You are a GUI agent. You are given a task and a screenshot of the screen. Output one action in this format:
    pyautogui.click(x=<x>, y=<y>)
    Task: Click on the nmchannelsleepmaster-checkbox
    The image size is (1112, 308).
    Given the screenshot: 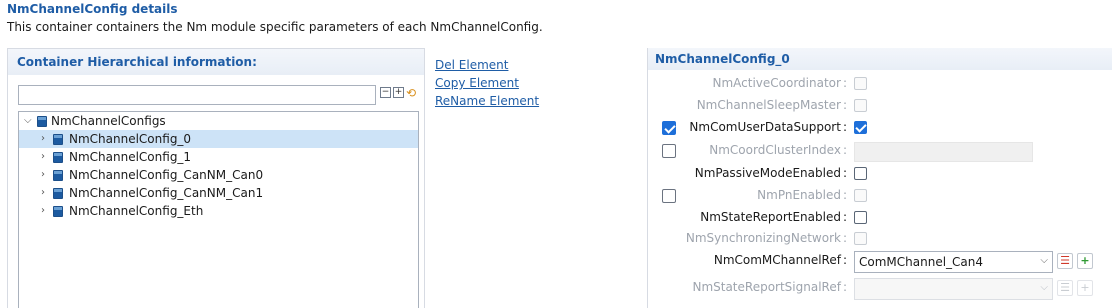 What is the action you would take?
    pyautogui.click(x=860, y=105)
    